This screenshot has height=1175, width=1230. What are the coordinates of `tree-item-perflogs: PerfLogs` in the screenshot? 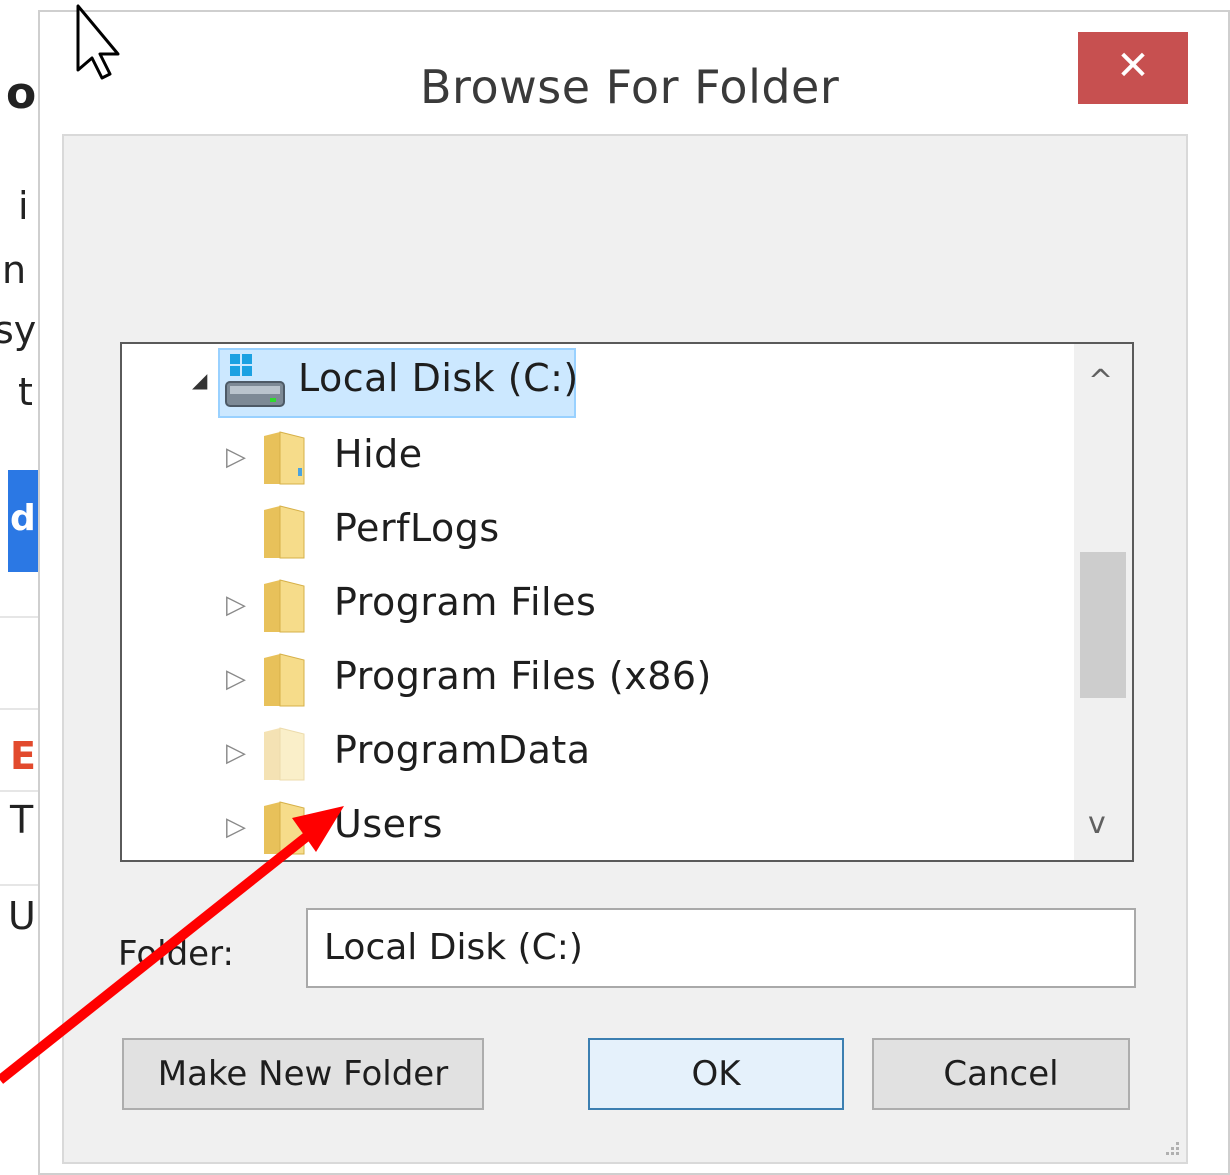 It's located at (592, 532).